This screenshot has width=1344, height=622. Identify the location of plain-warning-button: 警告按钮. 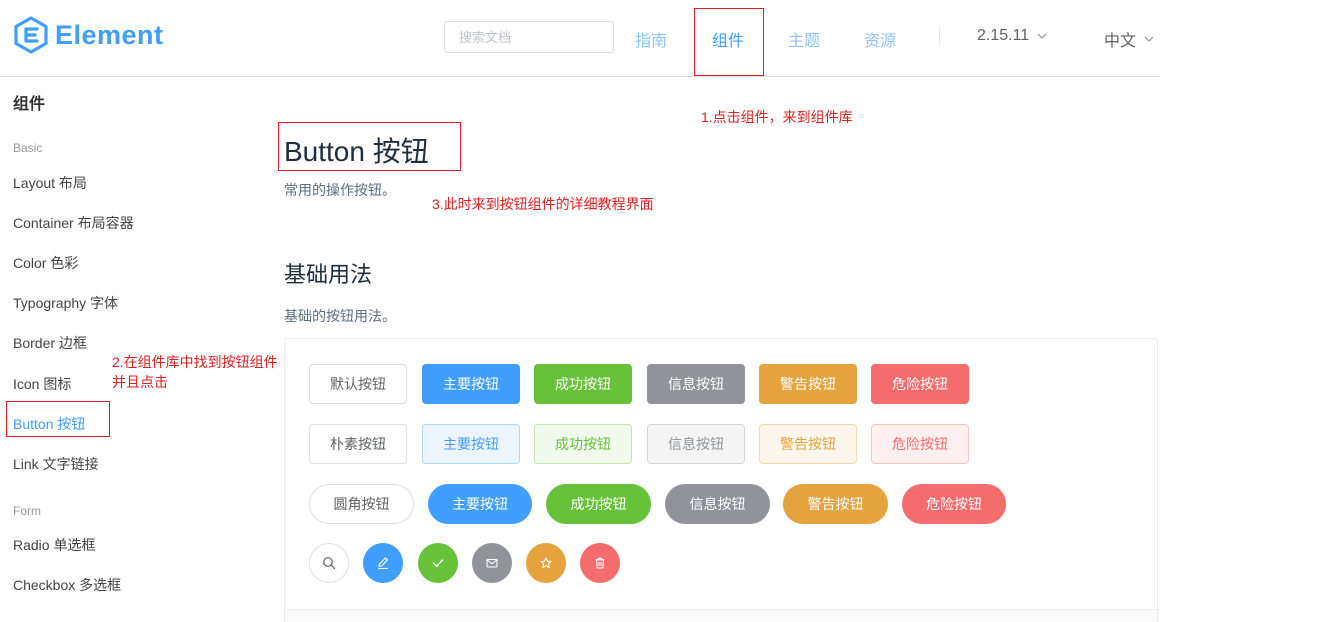
(808, 444).